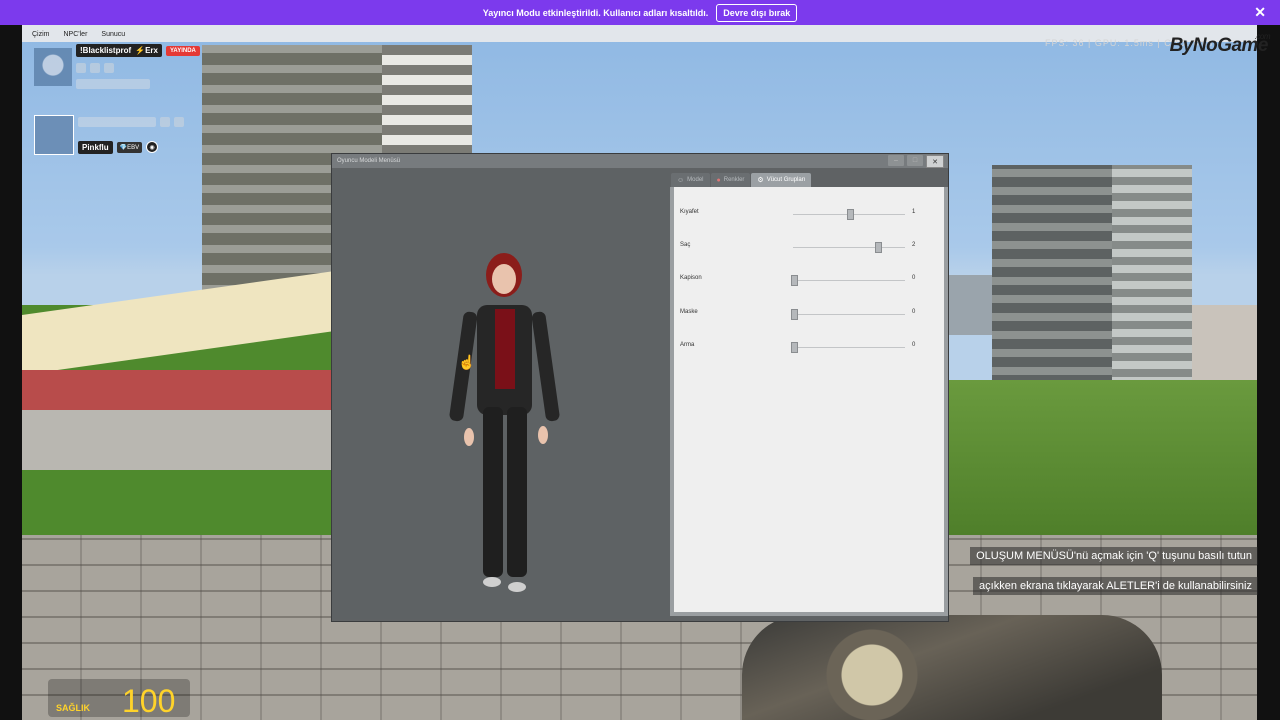 The image size is (1280, 720). I want to click on bodygroup-emblem: Arma 0, so click(805, 347).